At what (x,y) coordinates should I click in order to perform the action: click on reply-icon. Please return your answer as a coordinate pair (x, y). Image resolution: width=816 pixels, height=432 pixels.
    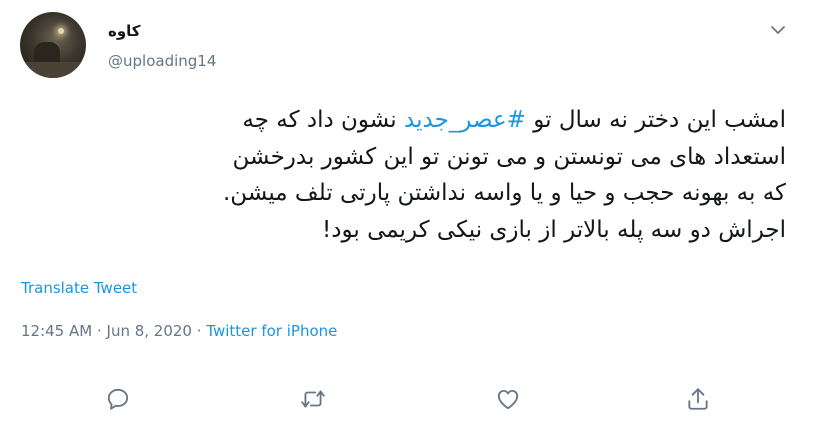
    Looking at the image, I should click on (118, 399).